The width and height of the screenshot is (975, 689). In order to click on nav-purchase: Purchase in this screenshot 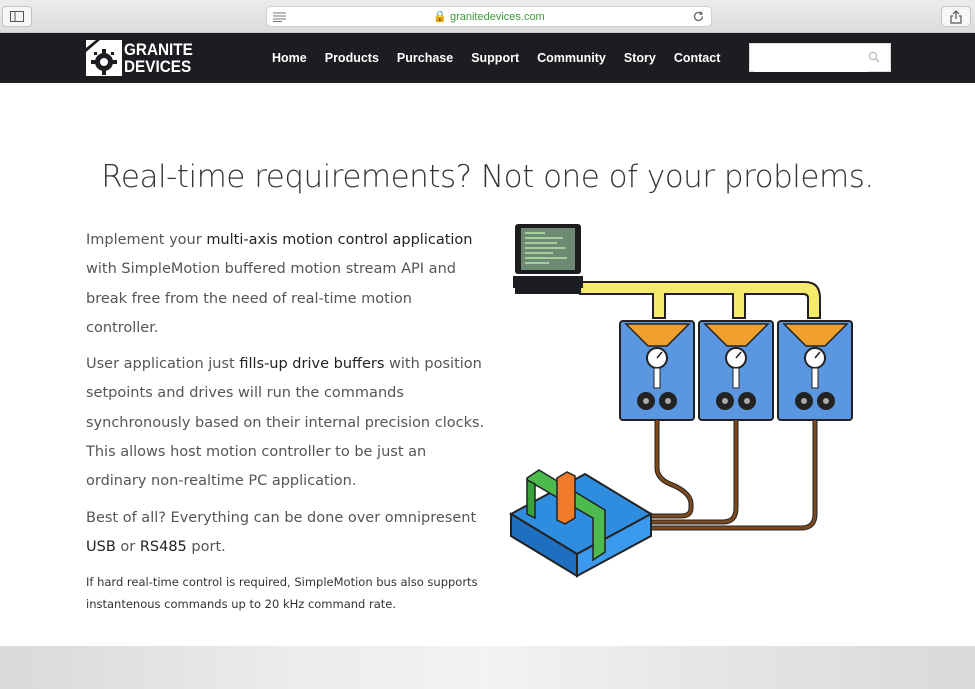, I will do `click(425, 58)`.